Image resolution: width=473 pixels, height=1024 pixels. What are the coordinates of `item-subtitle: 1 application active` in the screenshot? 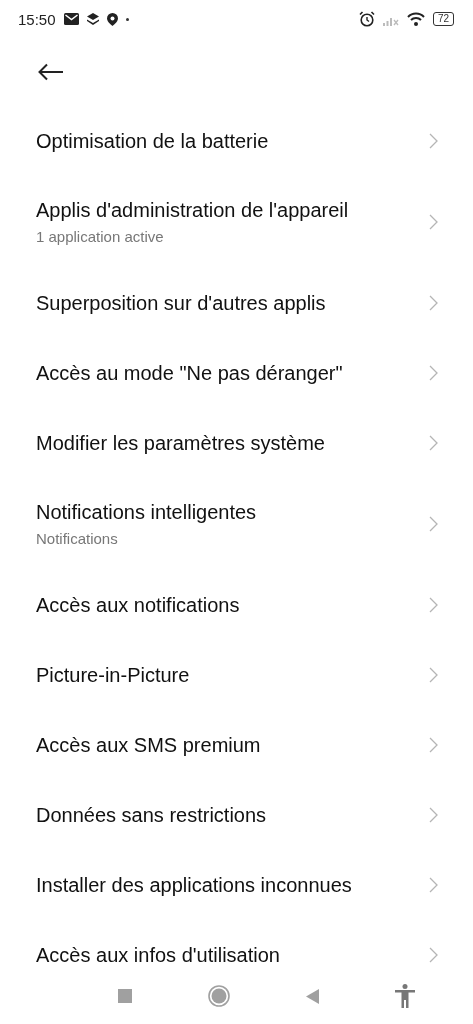 It's located at (100, 236).